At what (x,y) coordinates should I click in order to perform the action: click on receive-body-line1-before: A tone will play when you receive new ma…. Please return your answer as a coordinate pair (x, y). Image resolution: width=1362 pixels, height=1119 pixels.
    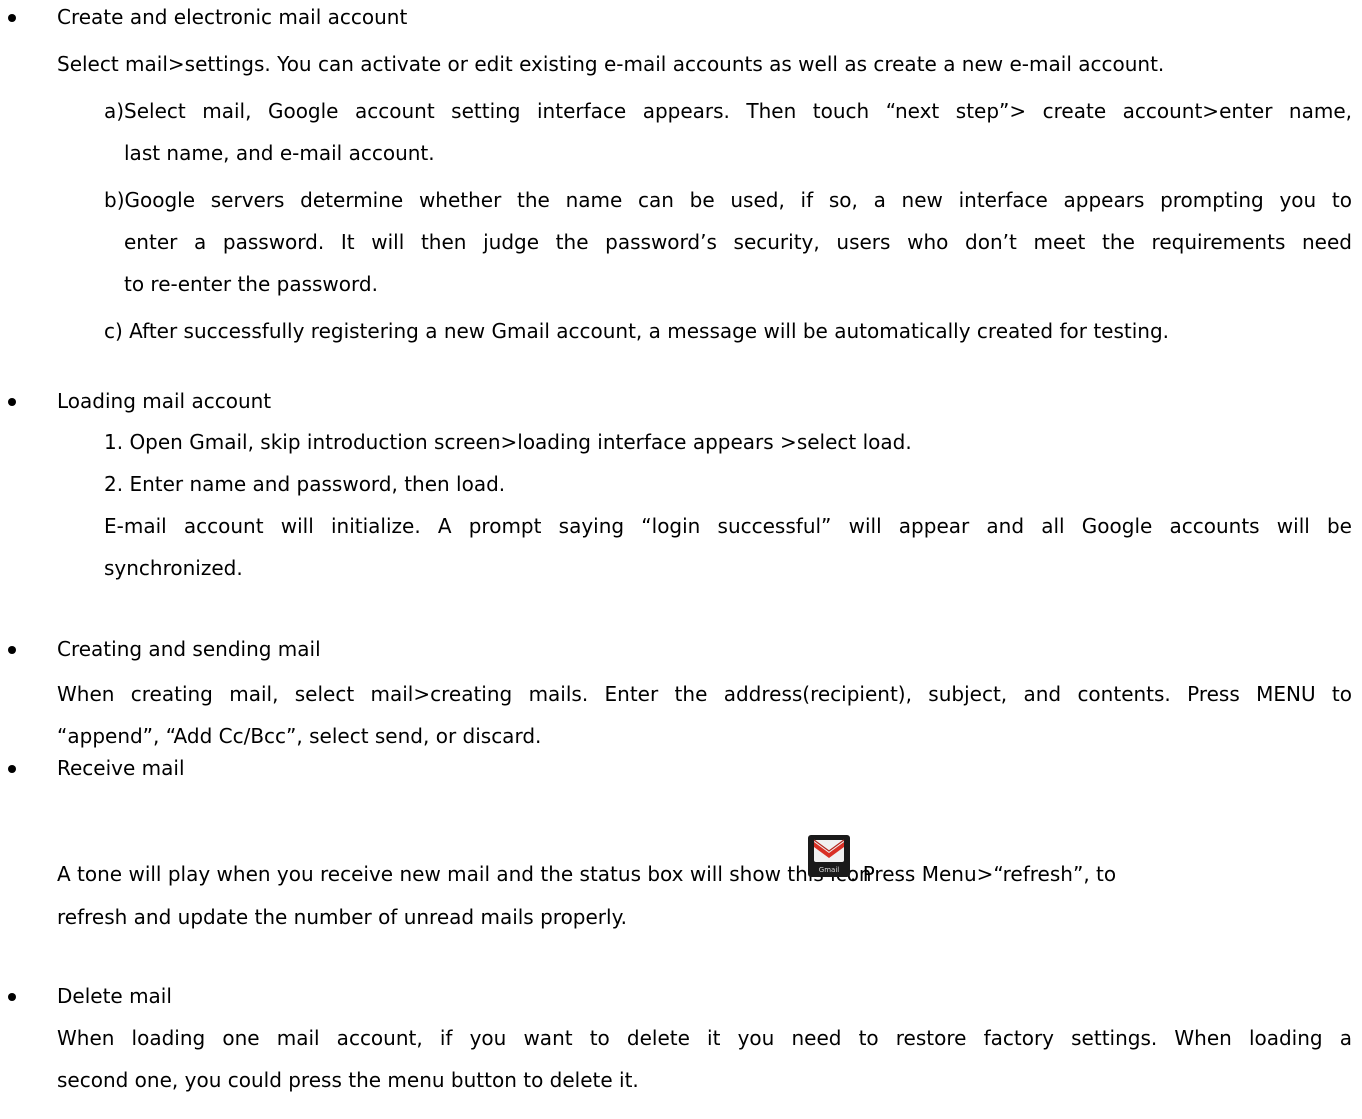
    Looking at the image, I should click on (464, 874).